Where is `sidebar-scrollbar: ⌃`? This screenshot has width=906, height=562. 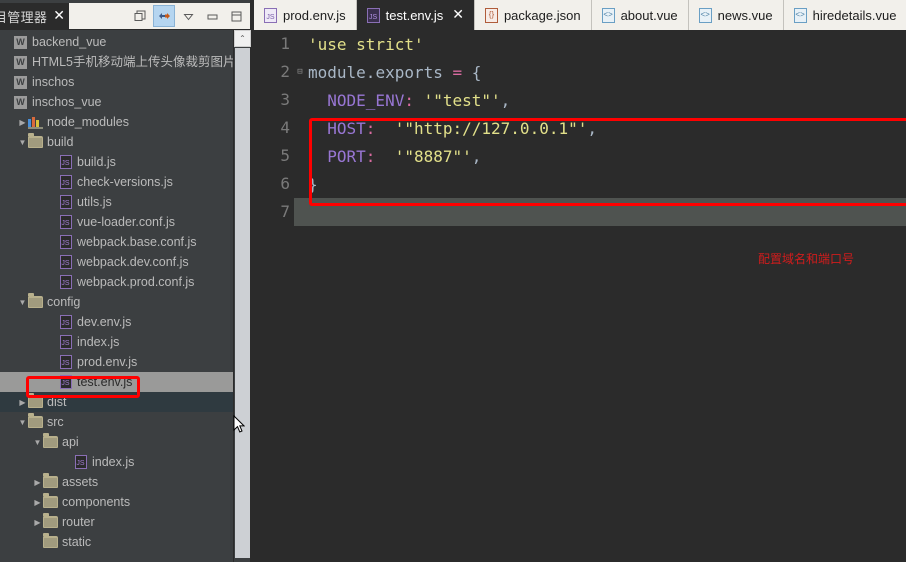
sidebar-scrollbar: ⌃ is located at coordinates (242, 296).